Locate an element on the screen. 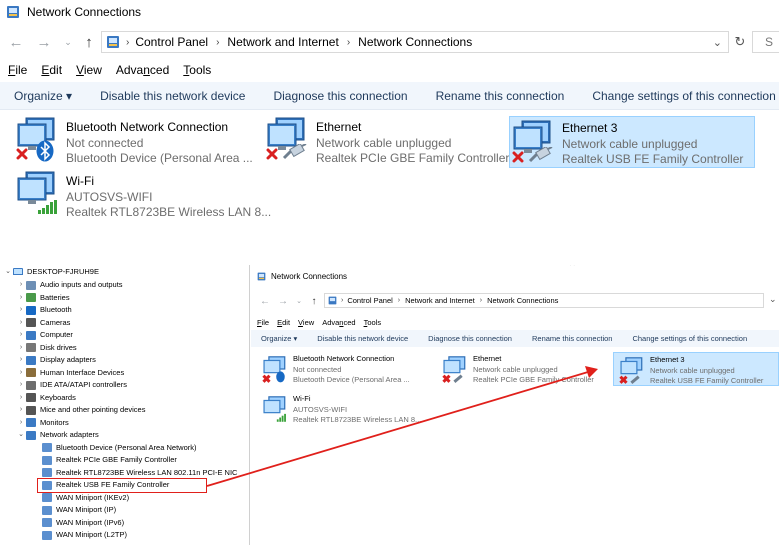 Image resolution: width=779 pixels, height=545 pixels. tree-network-adapter: Bluetooth Device (Personal Area Network) is located at coordinates (115, 448).